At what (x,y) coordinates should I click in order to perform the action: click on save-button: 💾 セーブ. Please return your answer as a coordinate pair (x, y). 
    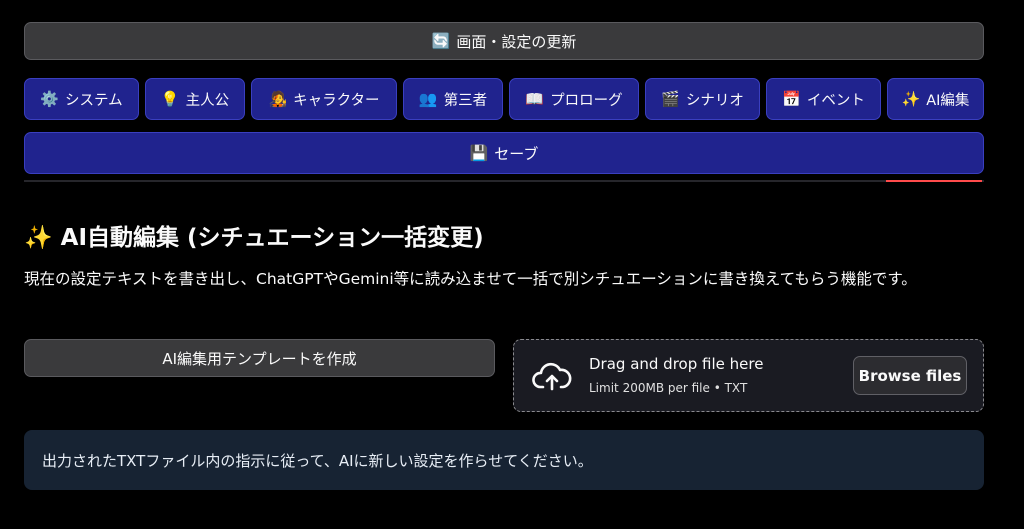
    Looking at the image, I should click on (504, 153).